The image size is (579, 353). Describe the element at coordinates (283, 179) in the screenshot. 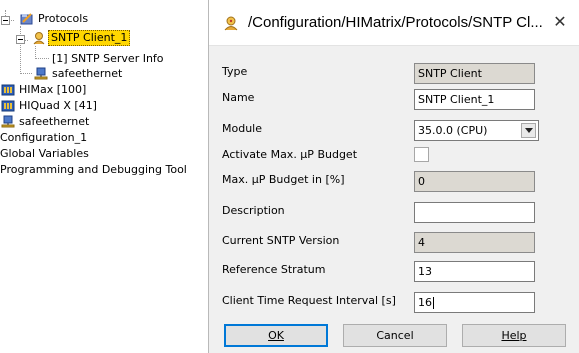

I see `budget-pct-label: Max. µP Budget in [%]` at that location.